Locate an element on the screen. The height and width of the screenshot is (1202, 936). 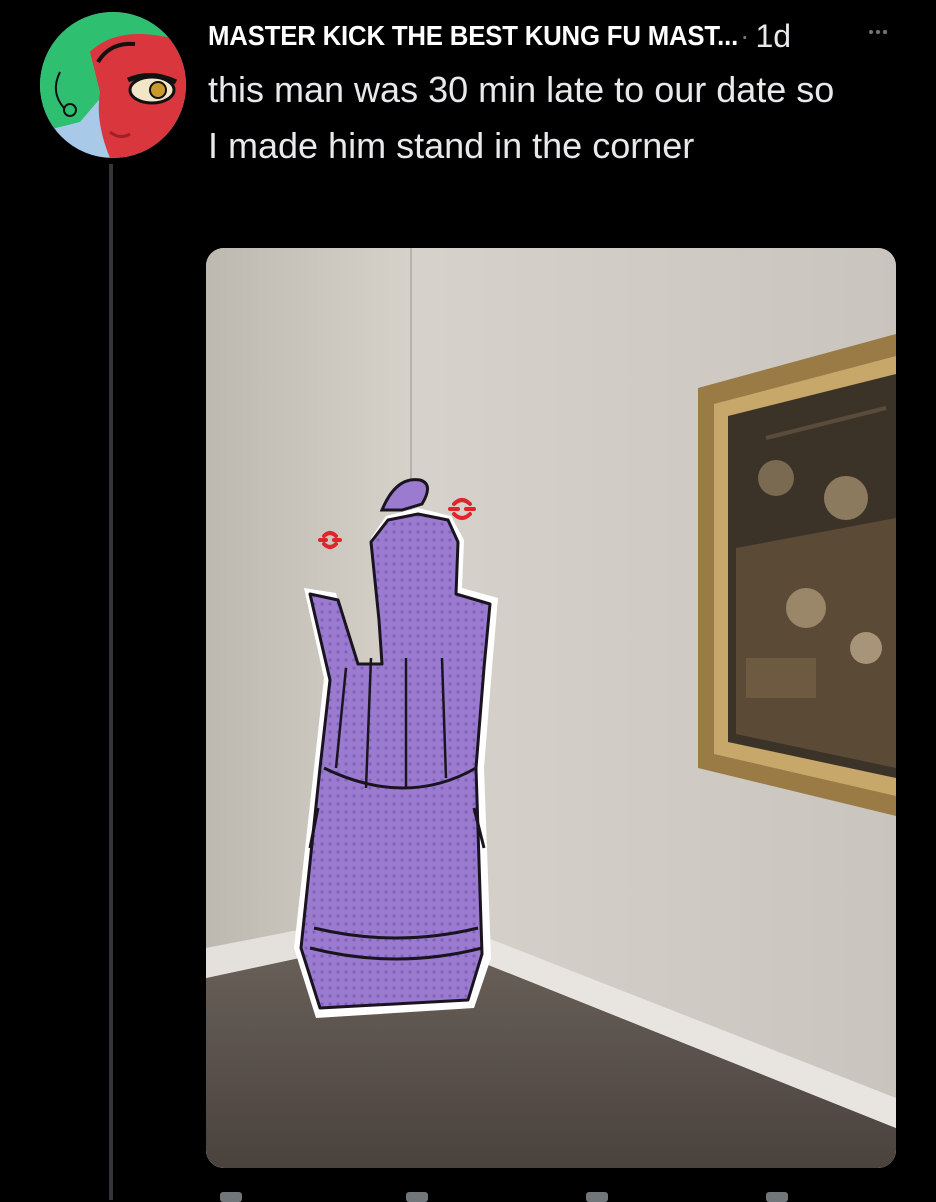
avatar-illustration is located at coordinates (113, 85).